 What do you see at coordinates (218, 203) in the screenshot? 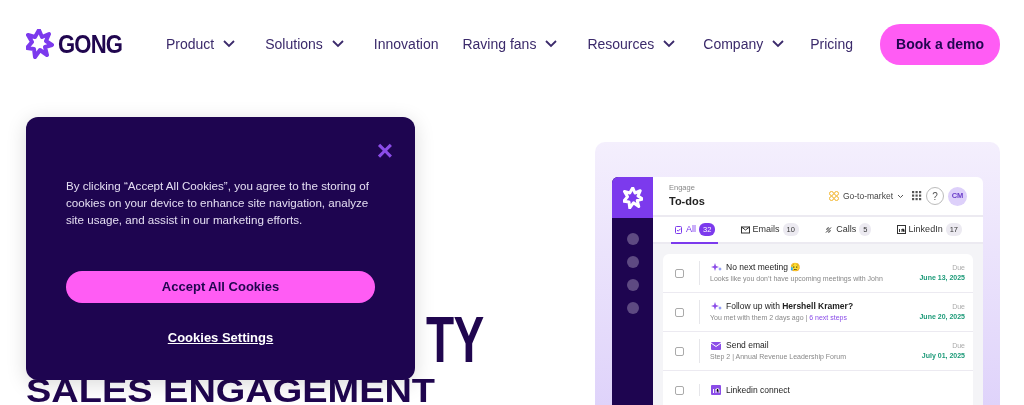
I see `cookie-text: By clicking “Accept All Cookies”, you agree to the storing of cookies on your device to enhance site navigation, analyze site usage, and assist in our marketing efforts.` at bounding box center [218, 203].